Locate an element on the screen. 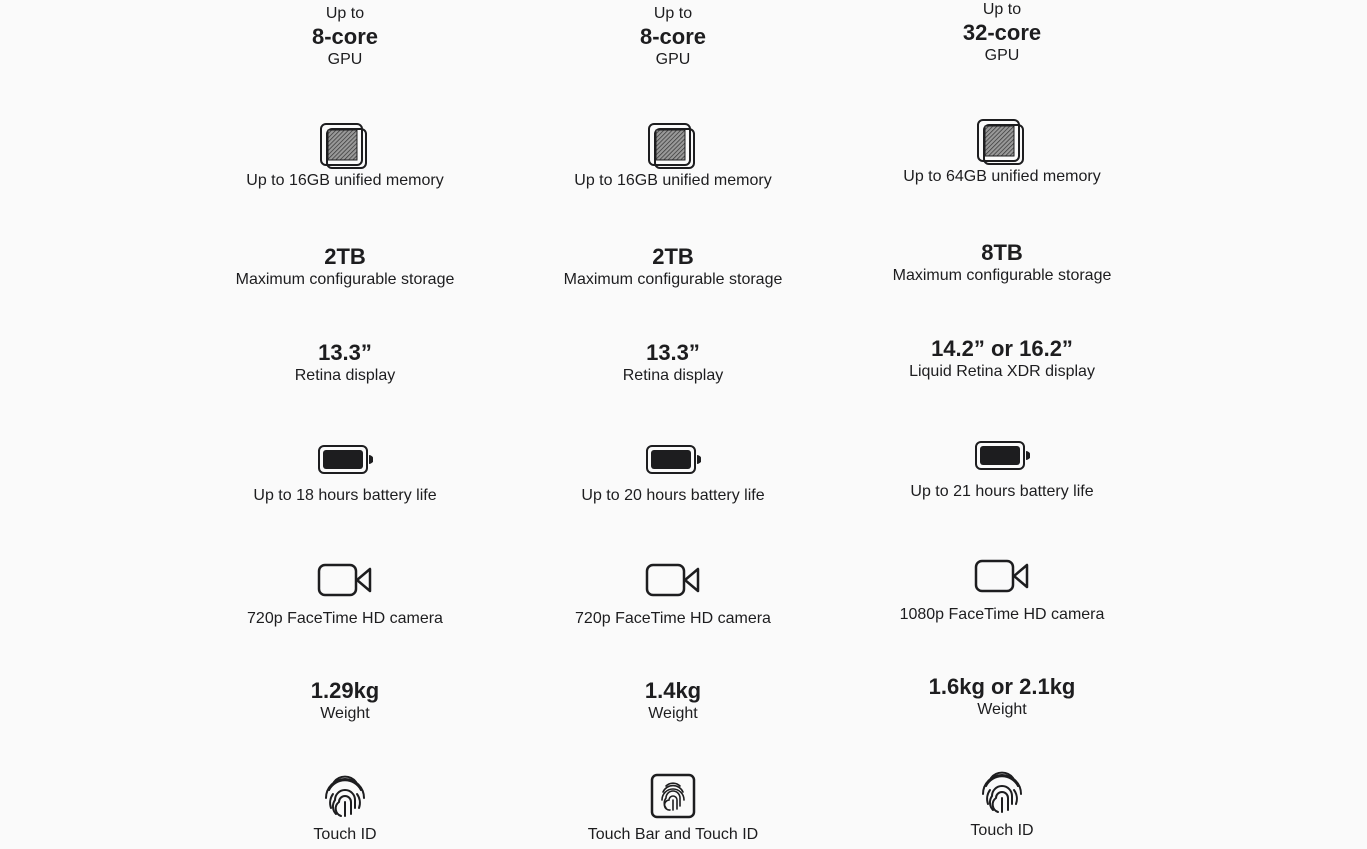 The image size is (1367, 849). memory-label: Up to 64GB unified memory is located at coordinates (1002, 176).